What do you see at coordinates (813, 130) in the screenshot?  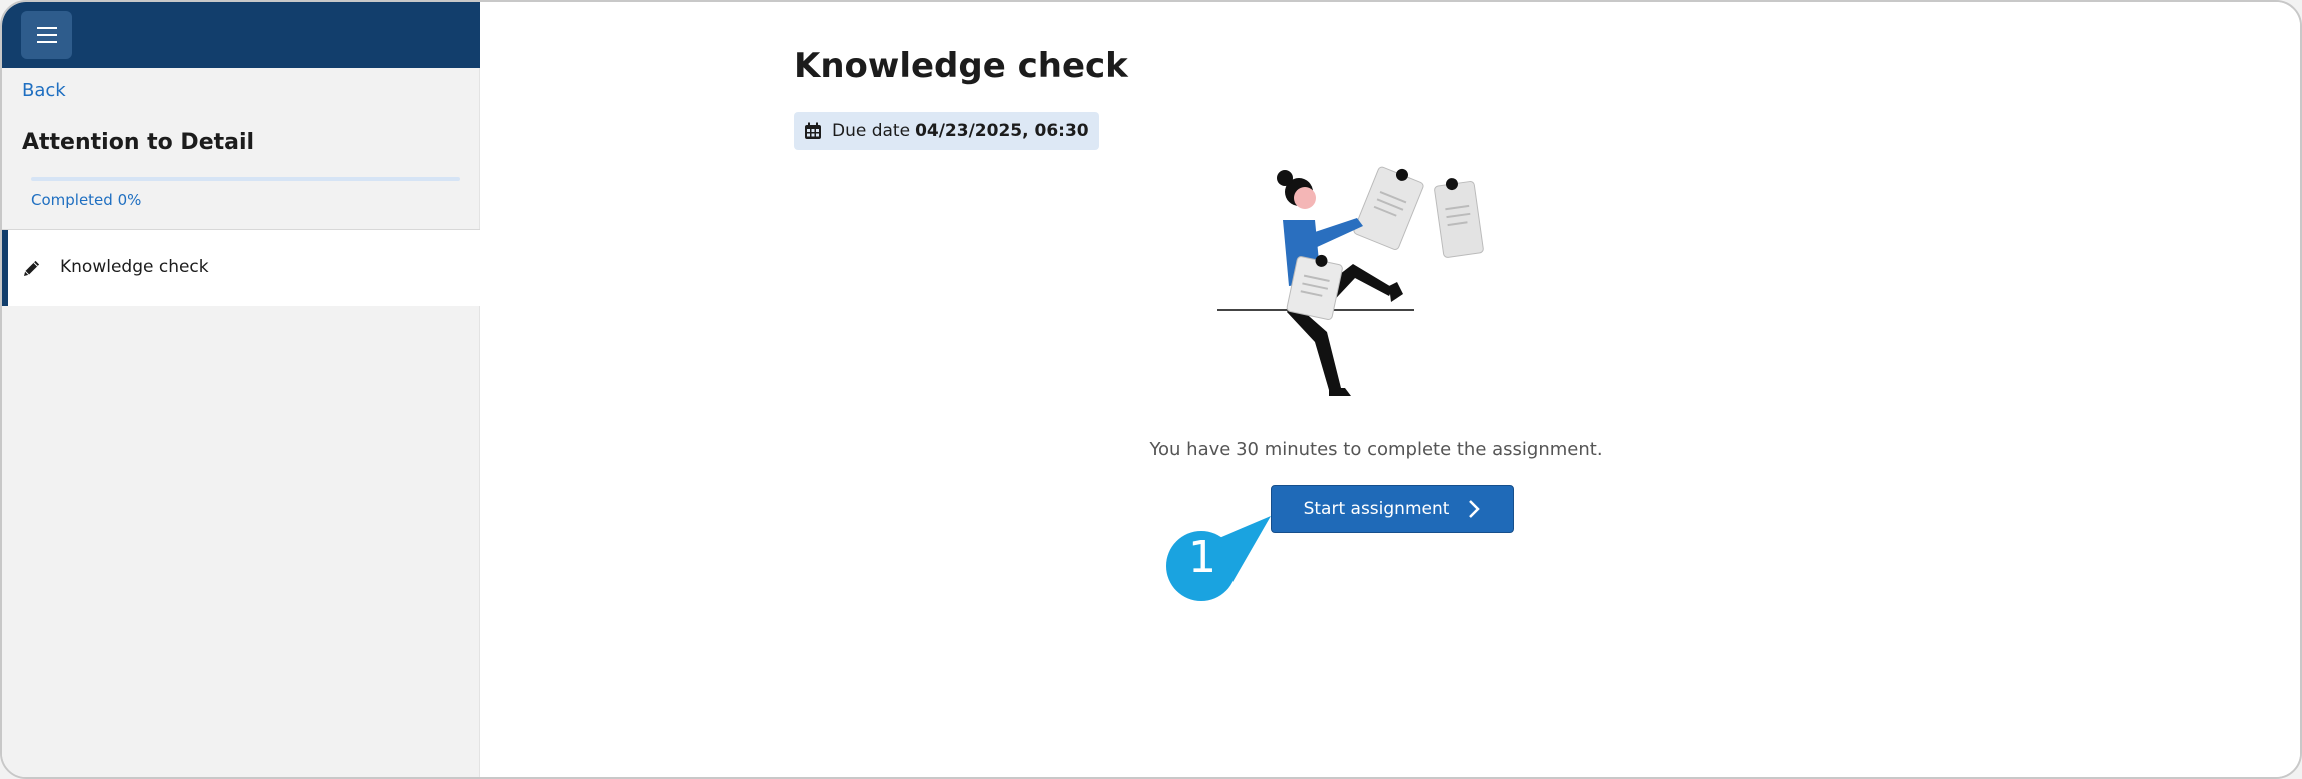 I see `calendar-icon` at bounding box center [813, 130].